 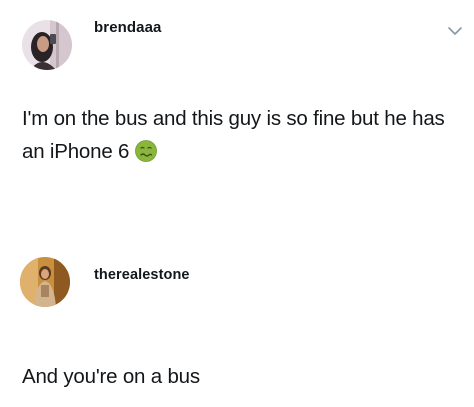 I want to click on post-text: And you're on a bus, so click(x=242, y=376).